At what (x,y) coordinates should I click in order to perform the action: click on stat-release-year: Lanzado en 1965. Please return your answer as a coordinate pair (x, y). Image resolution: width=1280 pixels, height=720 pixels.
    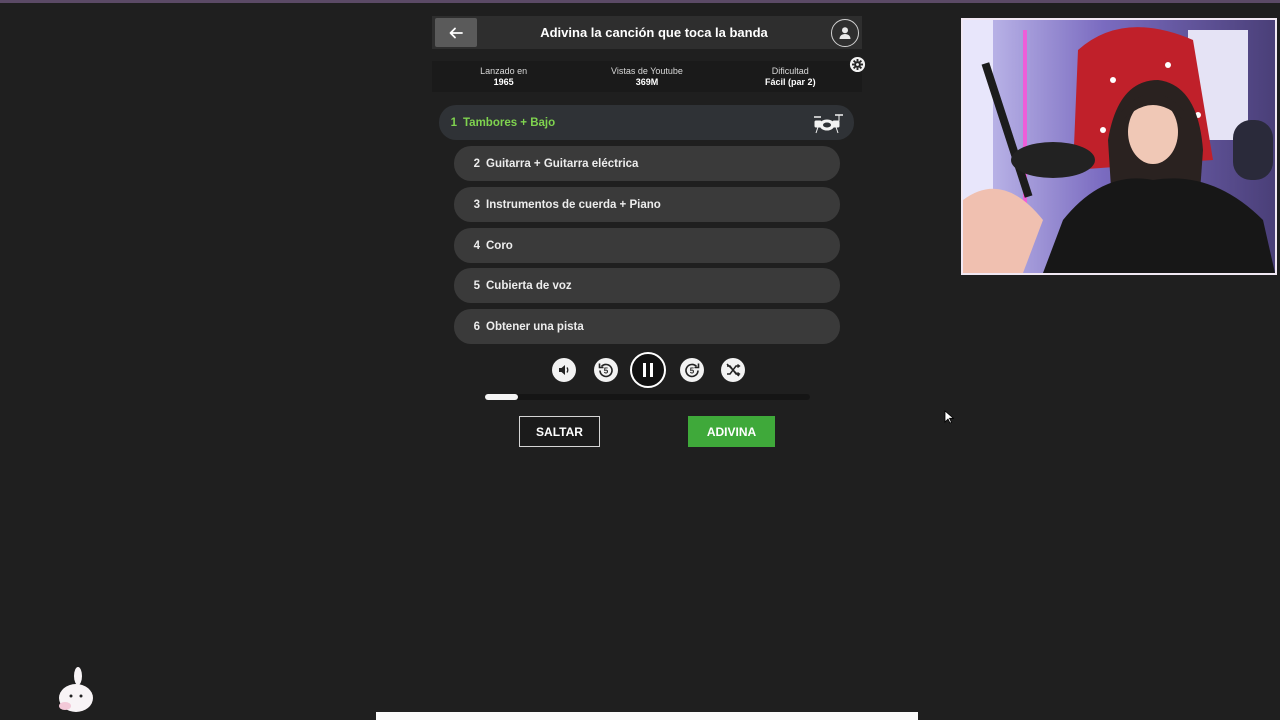
    Looking at the image, I should click on (504, 77).